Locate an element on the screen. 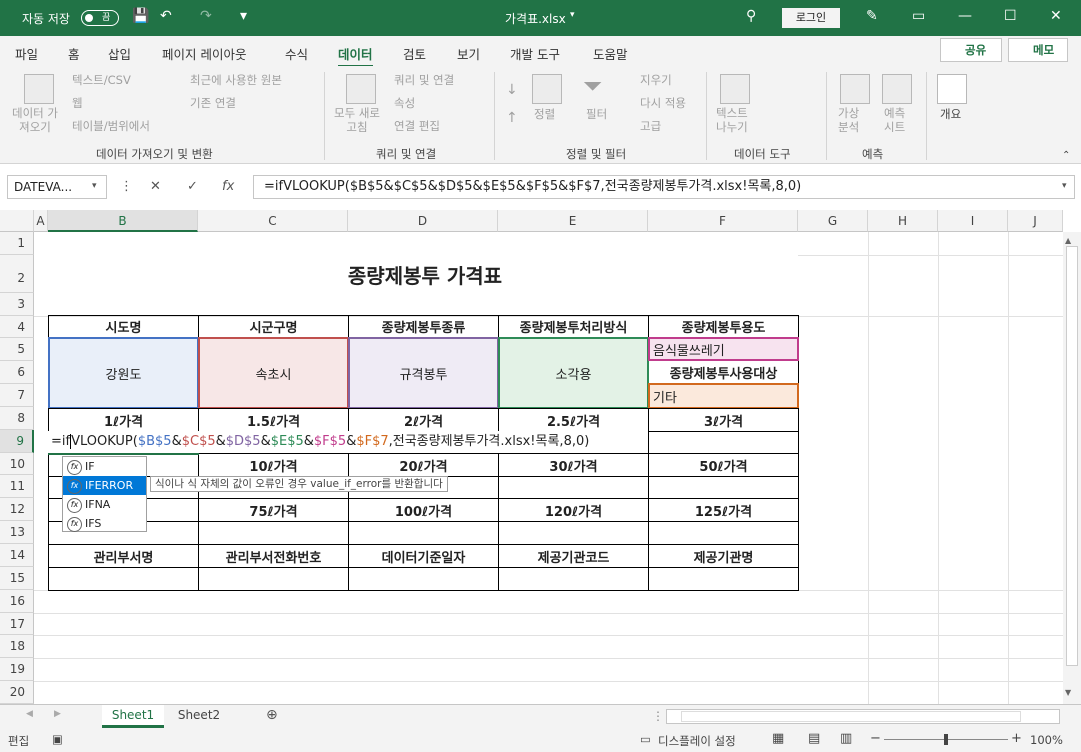 This screenshot has height=752, width=1081. function-icon: fx is located at coordinates (228, 186).